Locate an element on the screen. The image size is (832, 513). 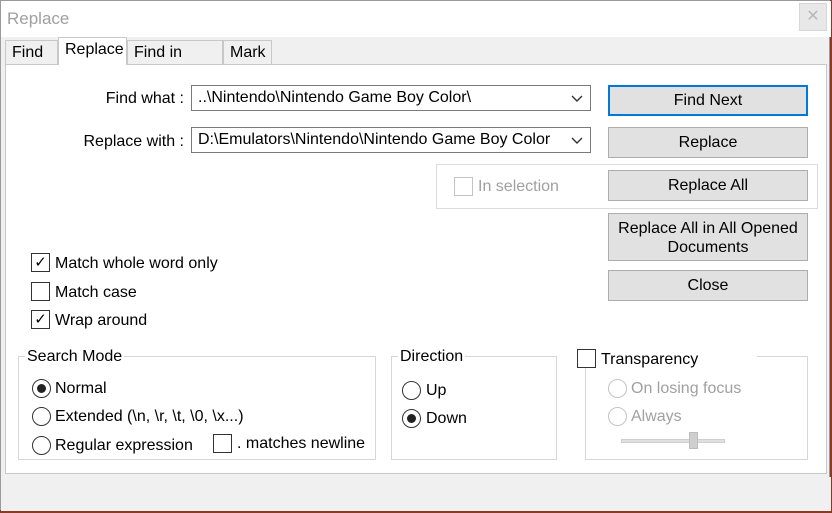
window-title: Replace is located at coordinates (38, 18).